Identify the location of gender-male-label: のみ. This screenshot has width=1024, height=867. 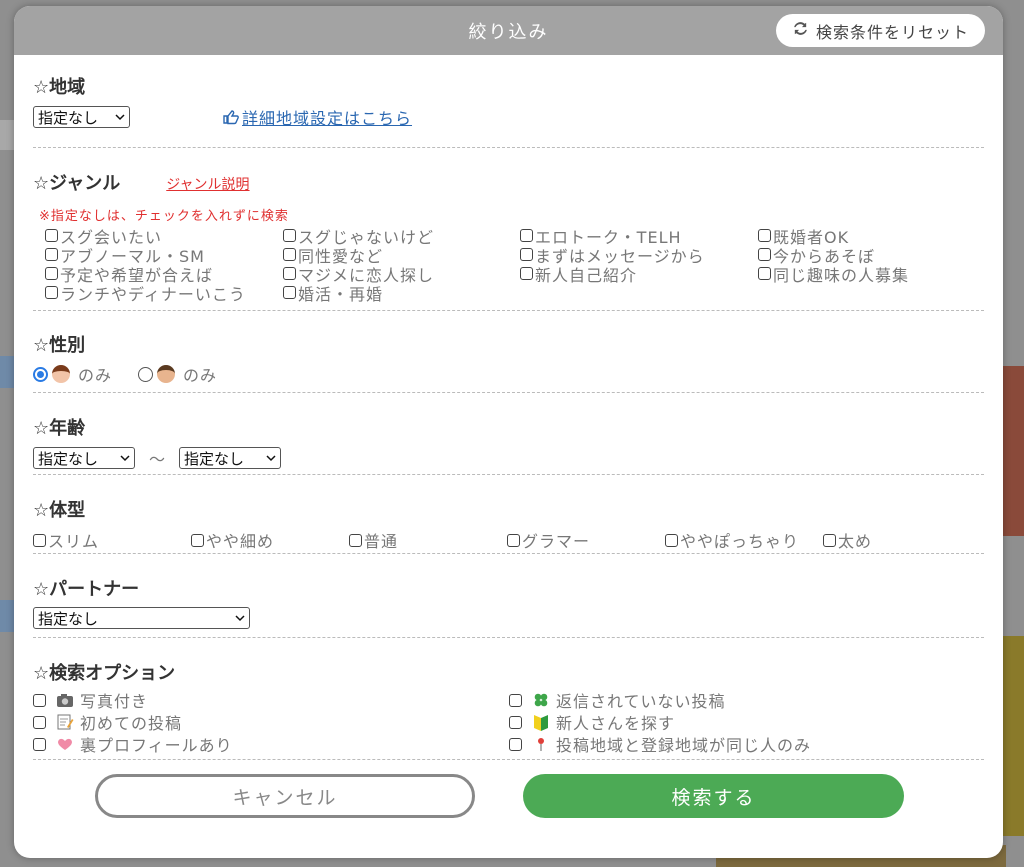
(200, 375).